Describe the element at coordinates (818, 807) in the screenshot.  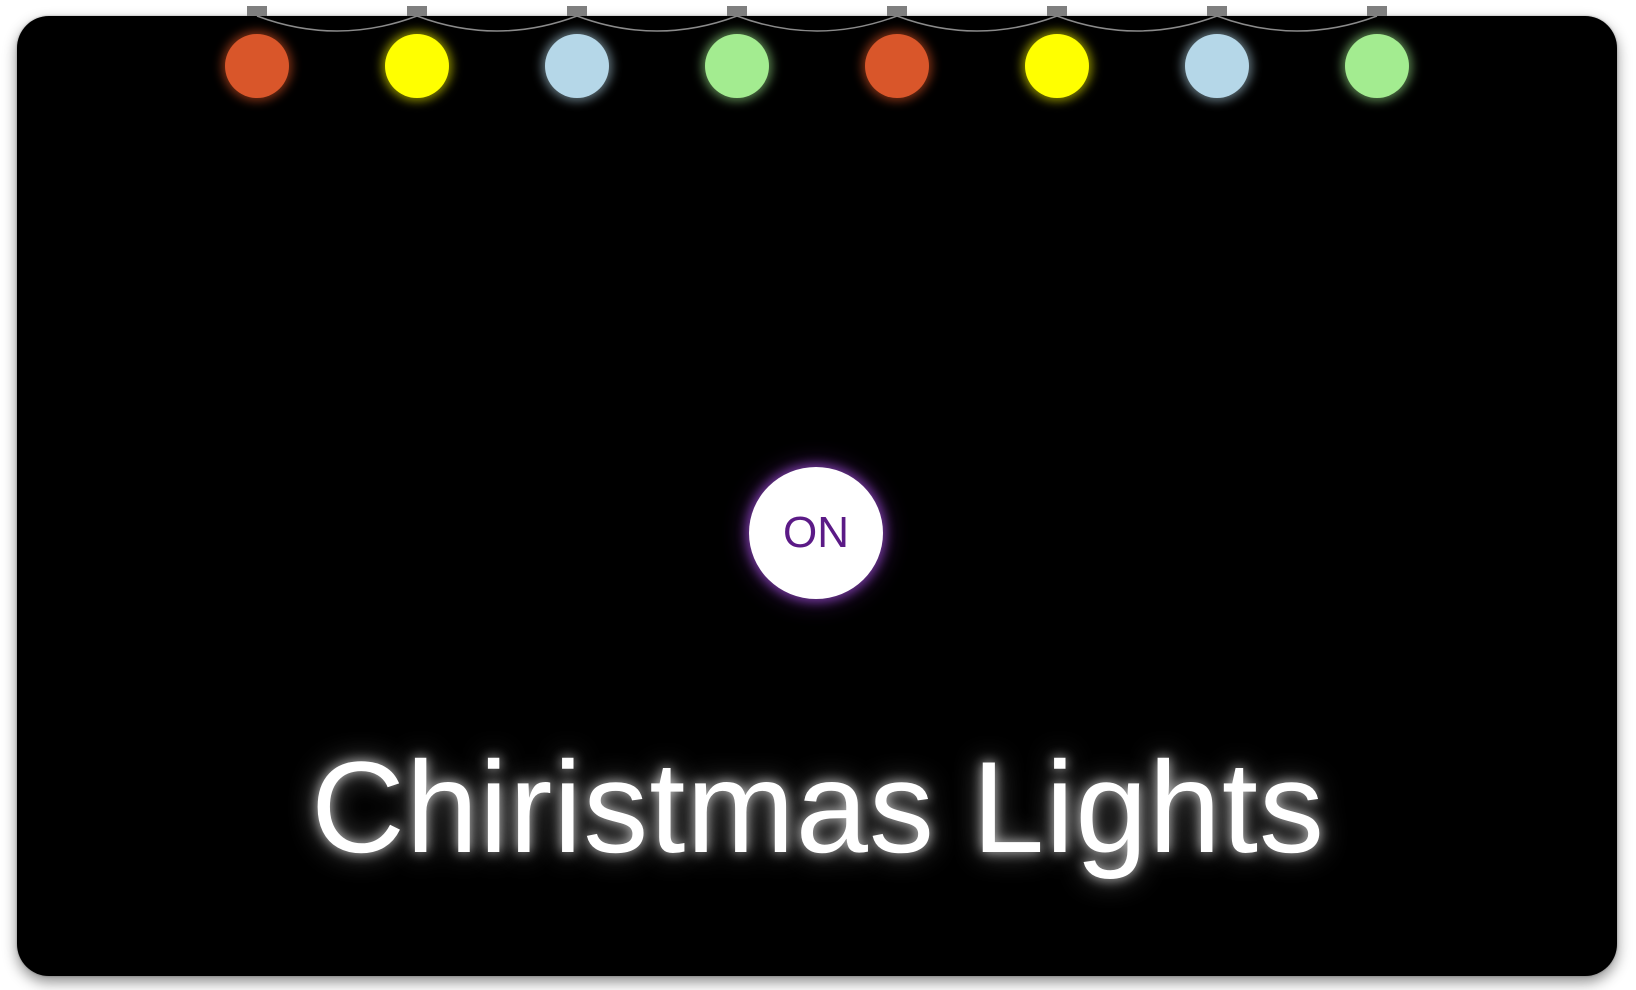
I see `page-title: Chiristmas Lights` at that location.